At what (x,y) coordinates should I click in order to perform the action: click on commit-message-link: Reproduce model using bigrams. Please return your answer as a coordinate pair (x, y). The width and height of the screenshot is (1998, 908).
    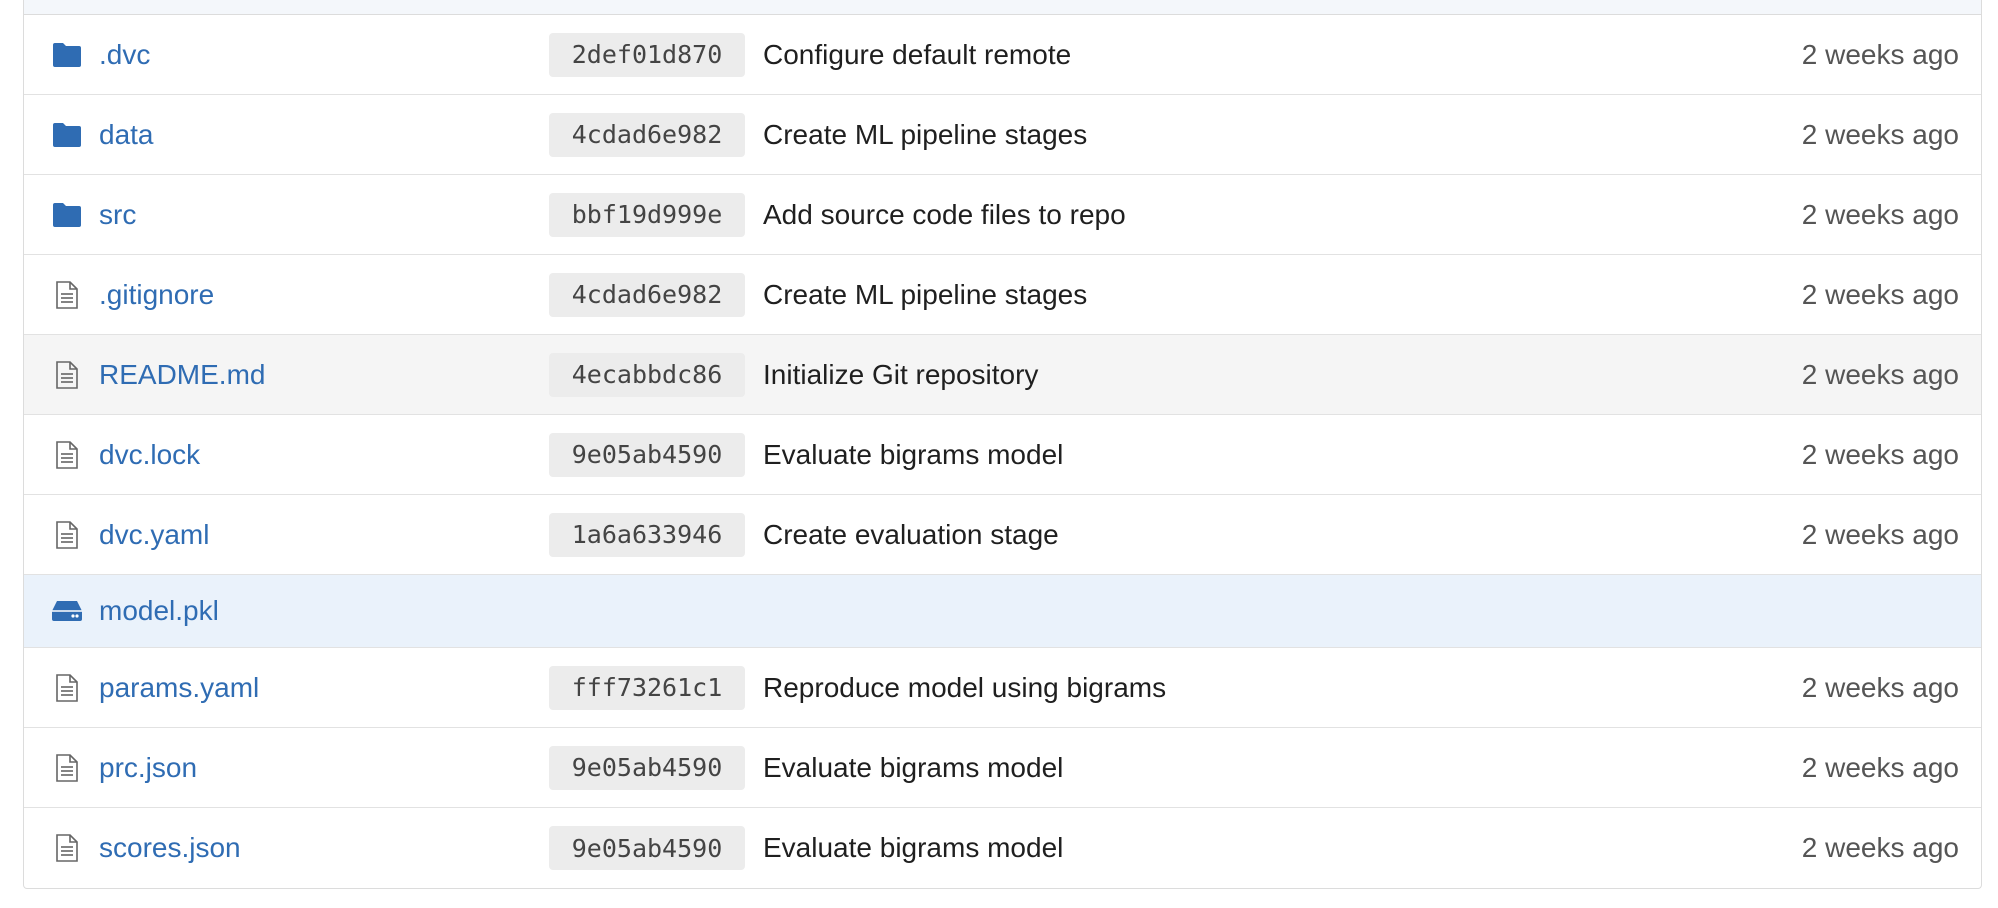
    Looking at the image, I should click on (964, 688).